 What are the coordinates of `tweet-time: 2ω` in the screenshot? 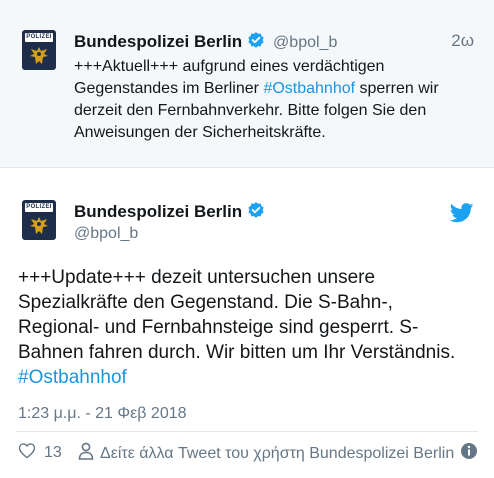 It's located at (462, 41).